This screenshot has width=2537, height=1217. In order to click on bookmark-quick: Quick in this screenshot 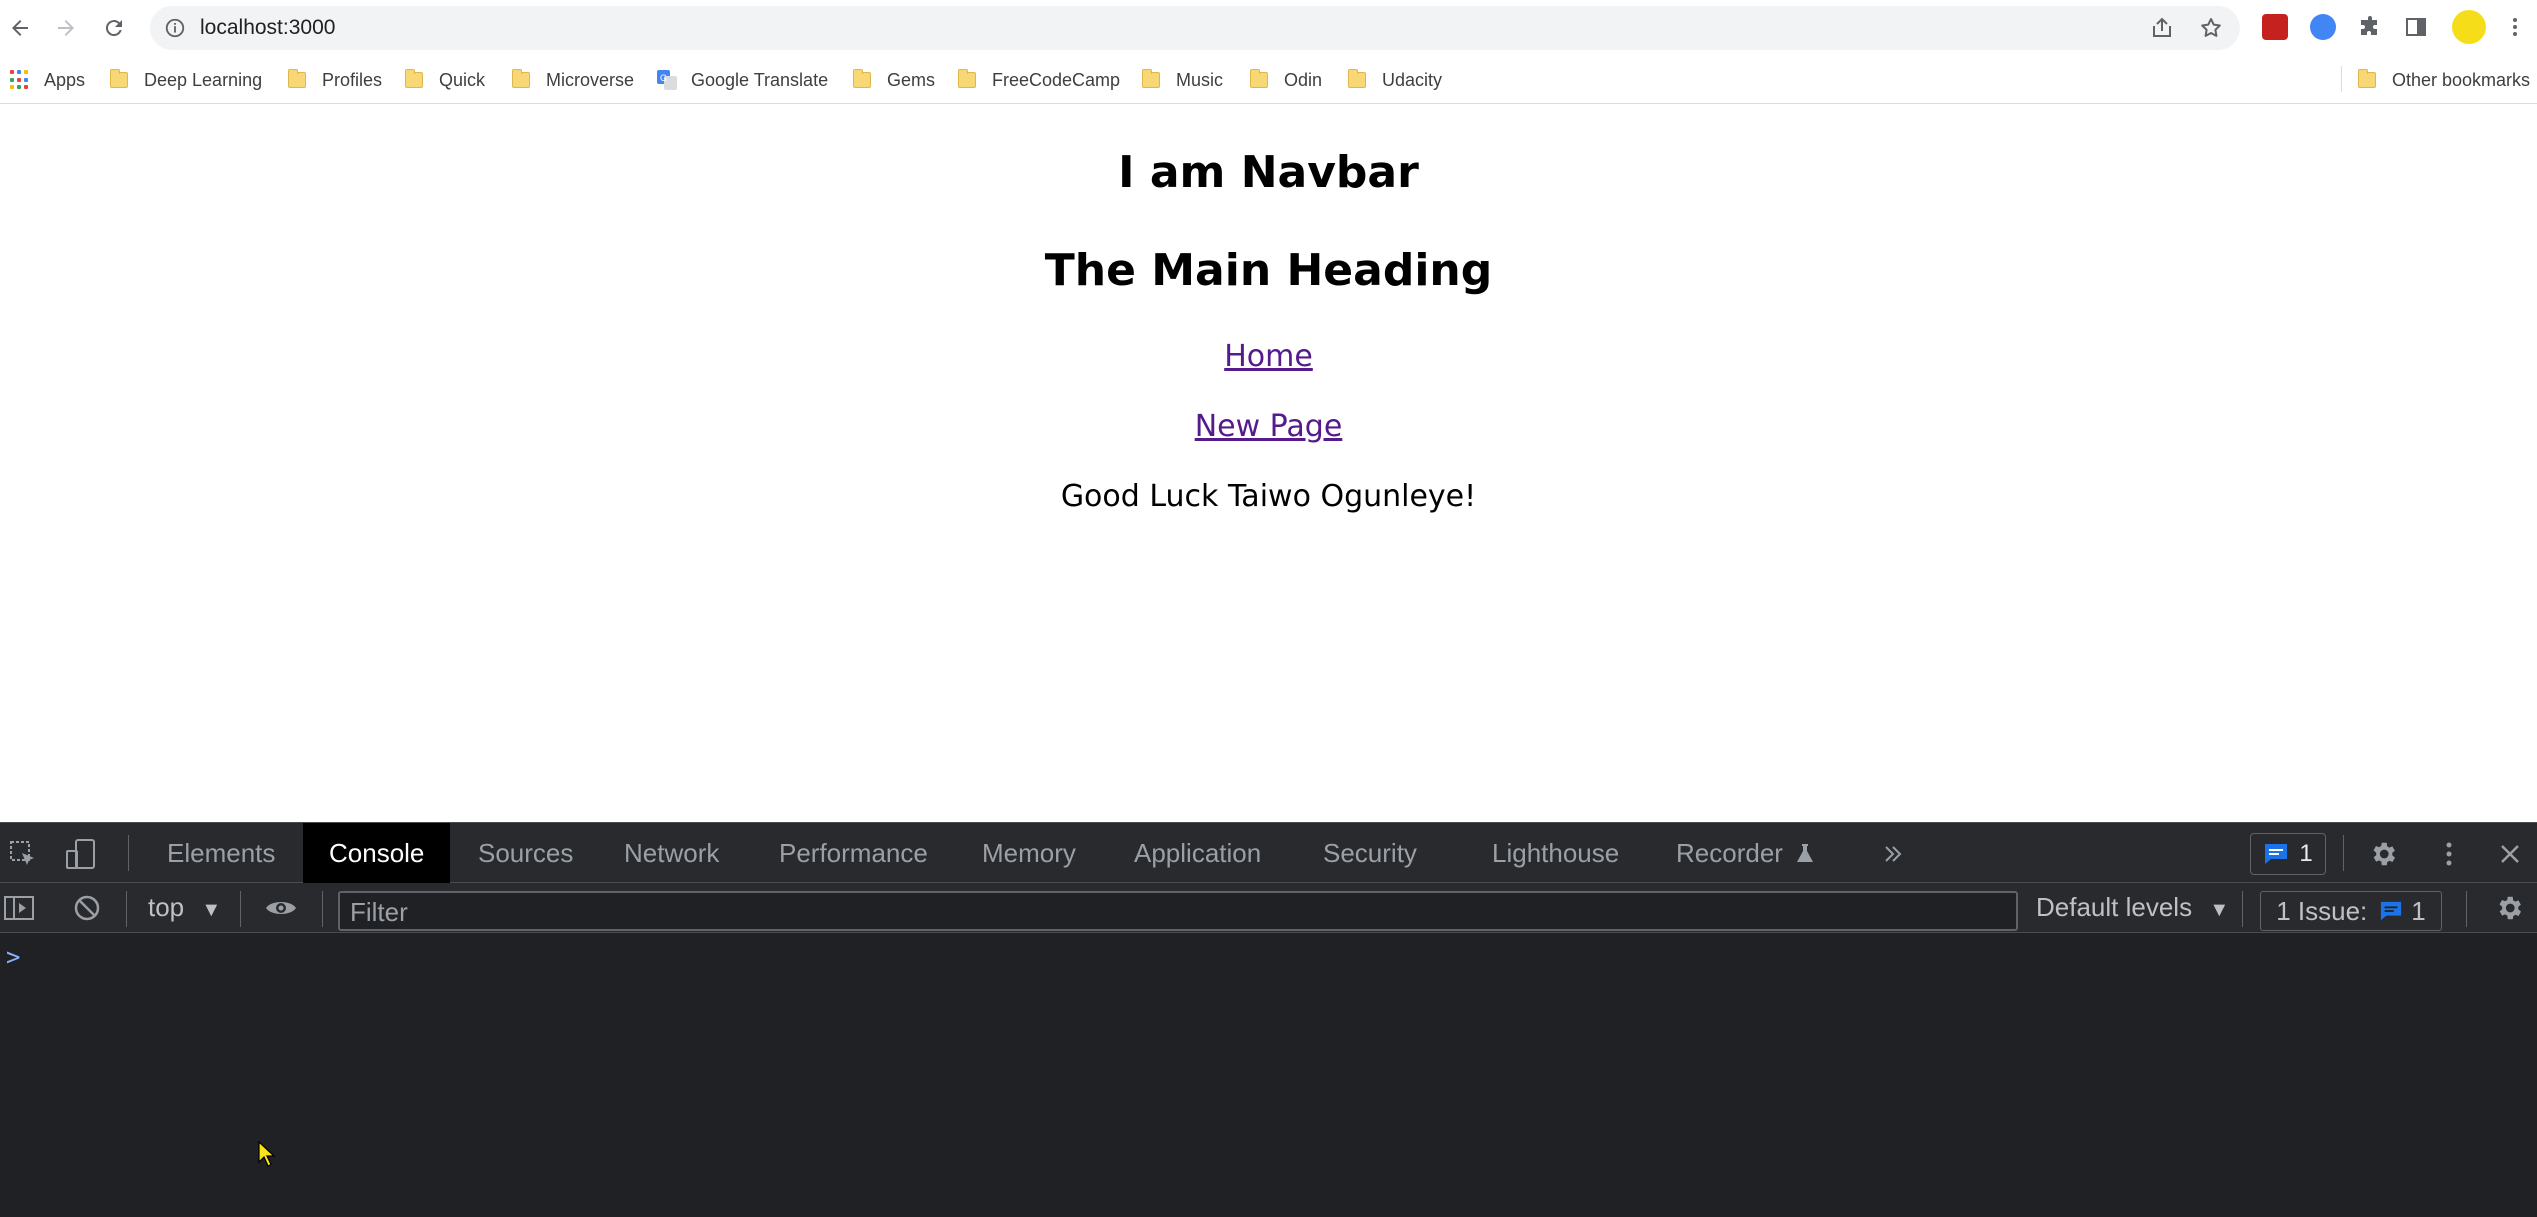, I will do `click(445, 80)`.